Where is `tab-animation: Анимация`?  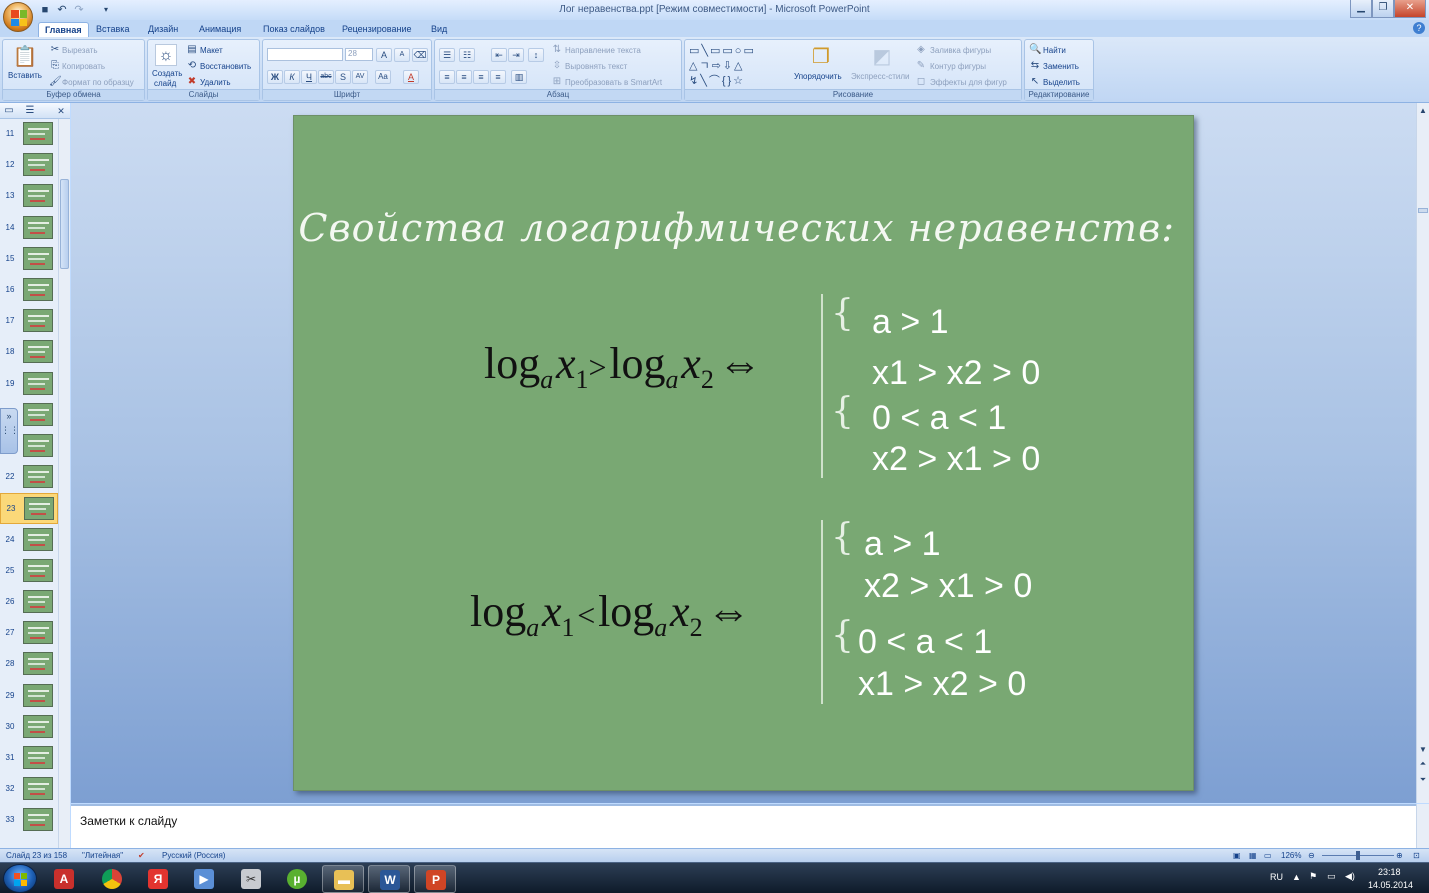
tab-animation: Анимация is located at coordinates (220, 29).